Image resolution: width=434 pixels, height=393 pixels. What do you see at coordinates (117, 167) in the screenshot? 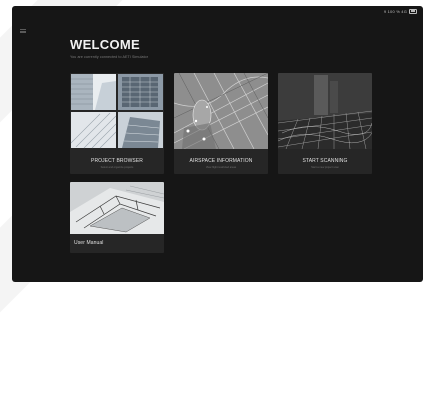
I see `project-browser-description: Select and organize projects` at bounding box center [117, 167].